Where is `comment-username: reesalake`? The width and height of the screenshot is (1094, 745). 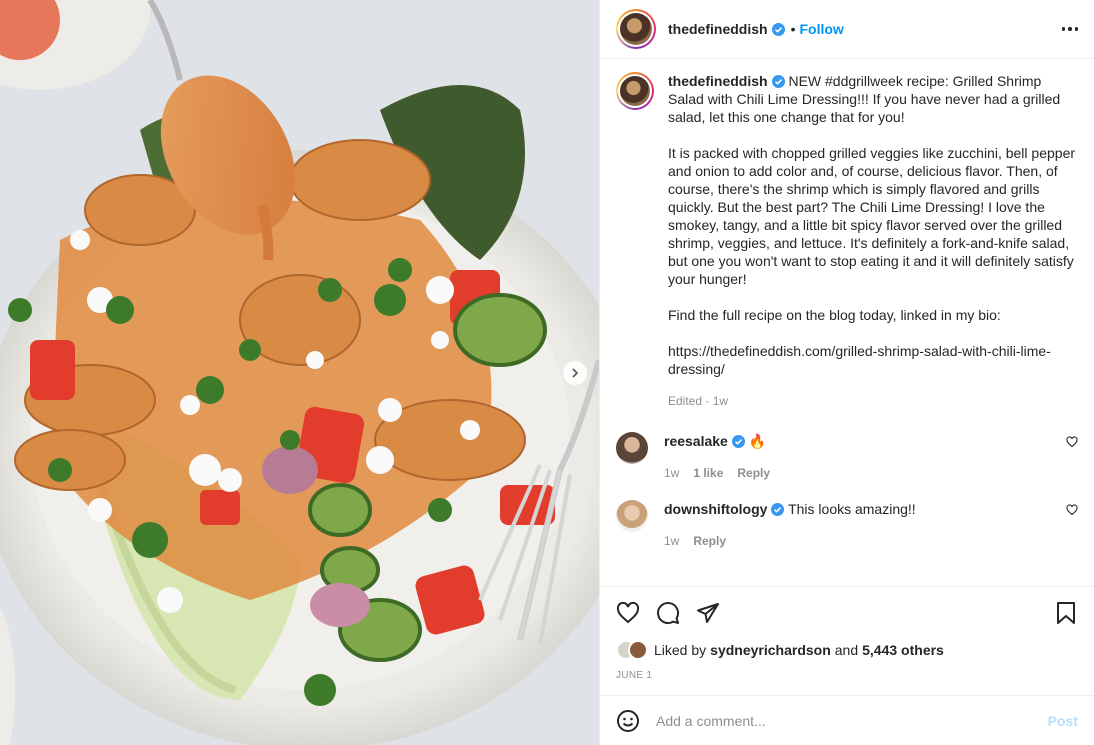 comment-username: reesalake is located at coordinates (696, 441).